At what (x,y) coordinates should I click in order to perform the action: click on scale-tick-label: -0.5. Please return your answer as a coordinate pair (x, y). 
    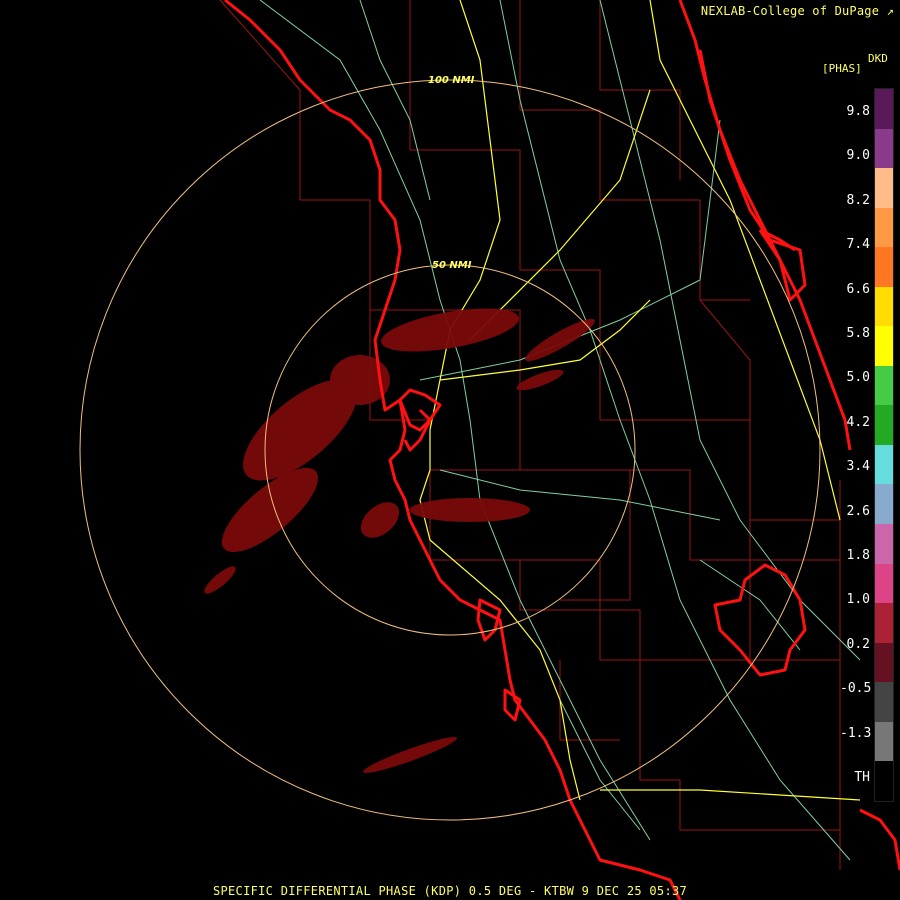
    Looking at the image, I should click on (856, 689).